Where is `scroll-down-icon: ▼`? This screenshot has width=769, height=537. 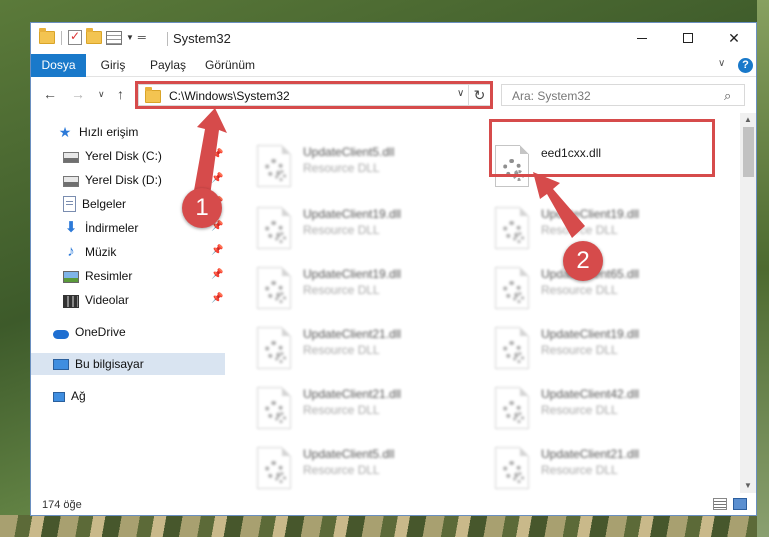 scroll-down-icon: ▼ is located at coordinates (748, 485).